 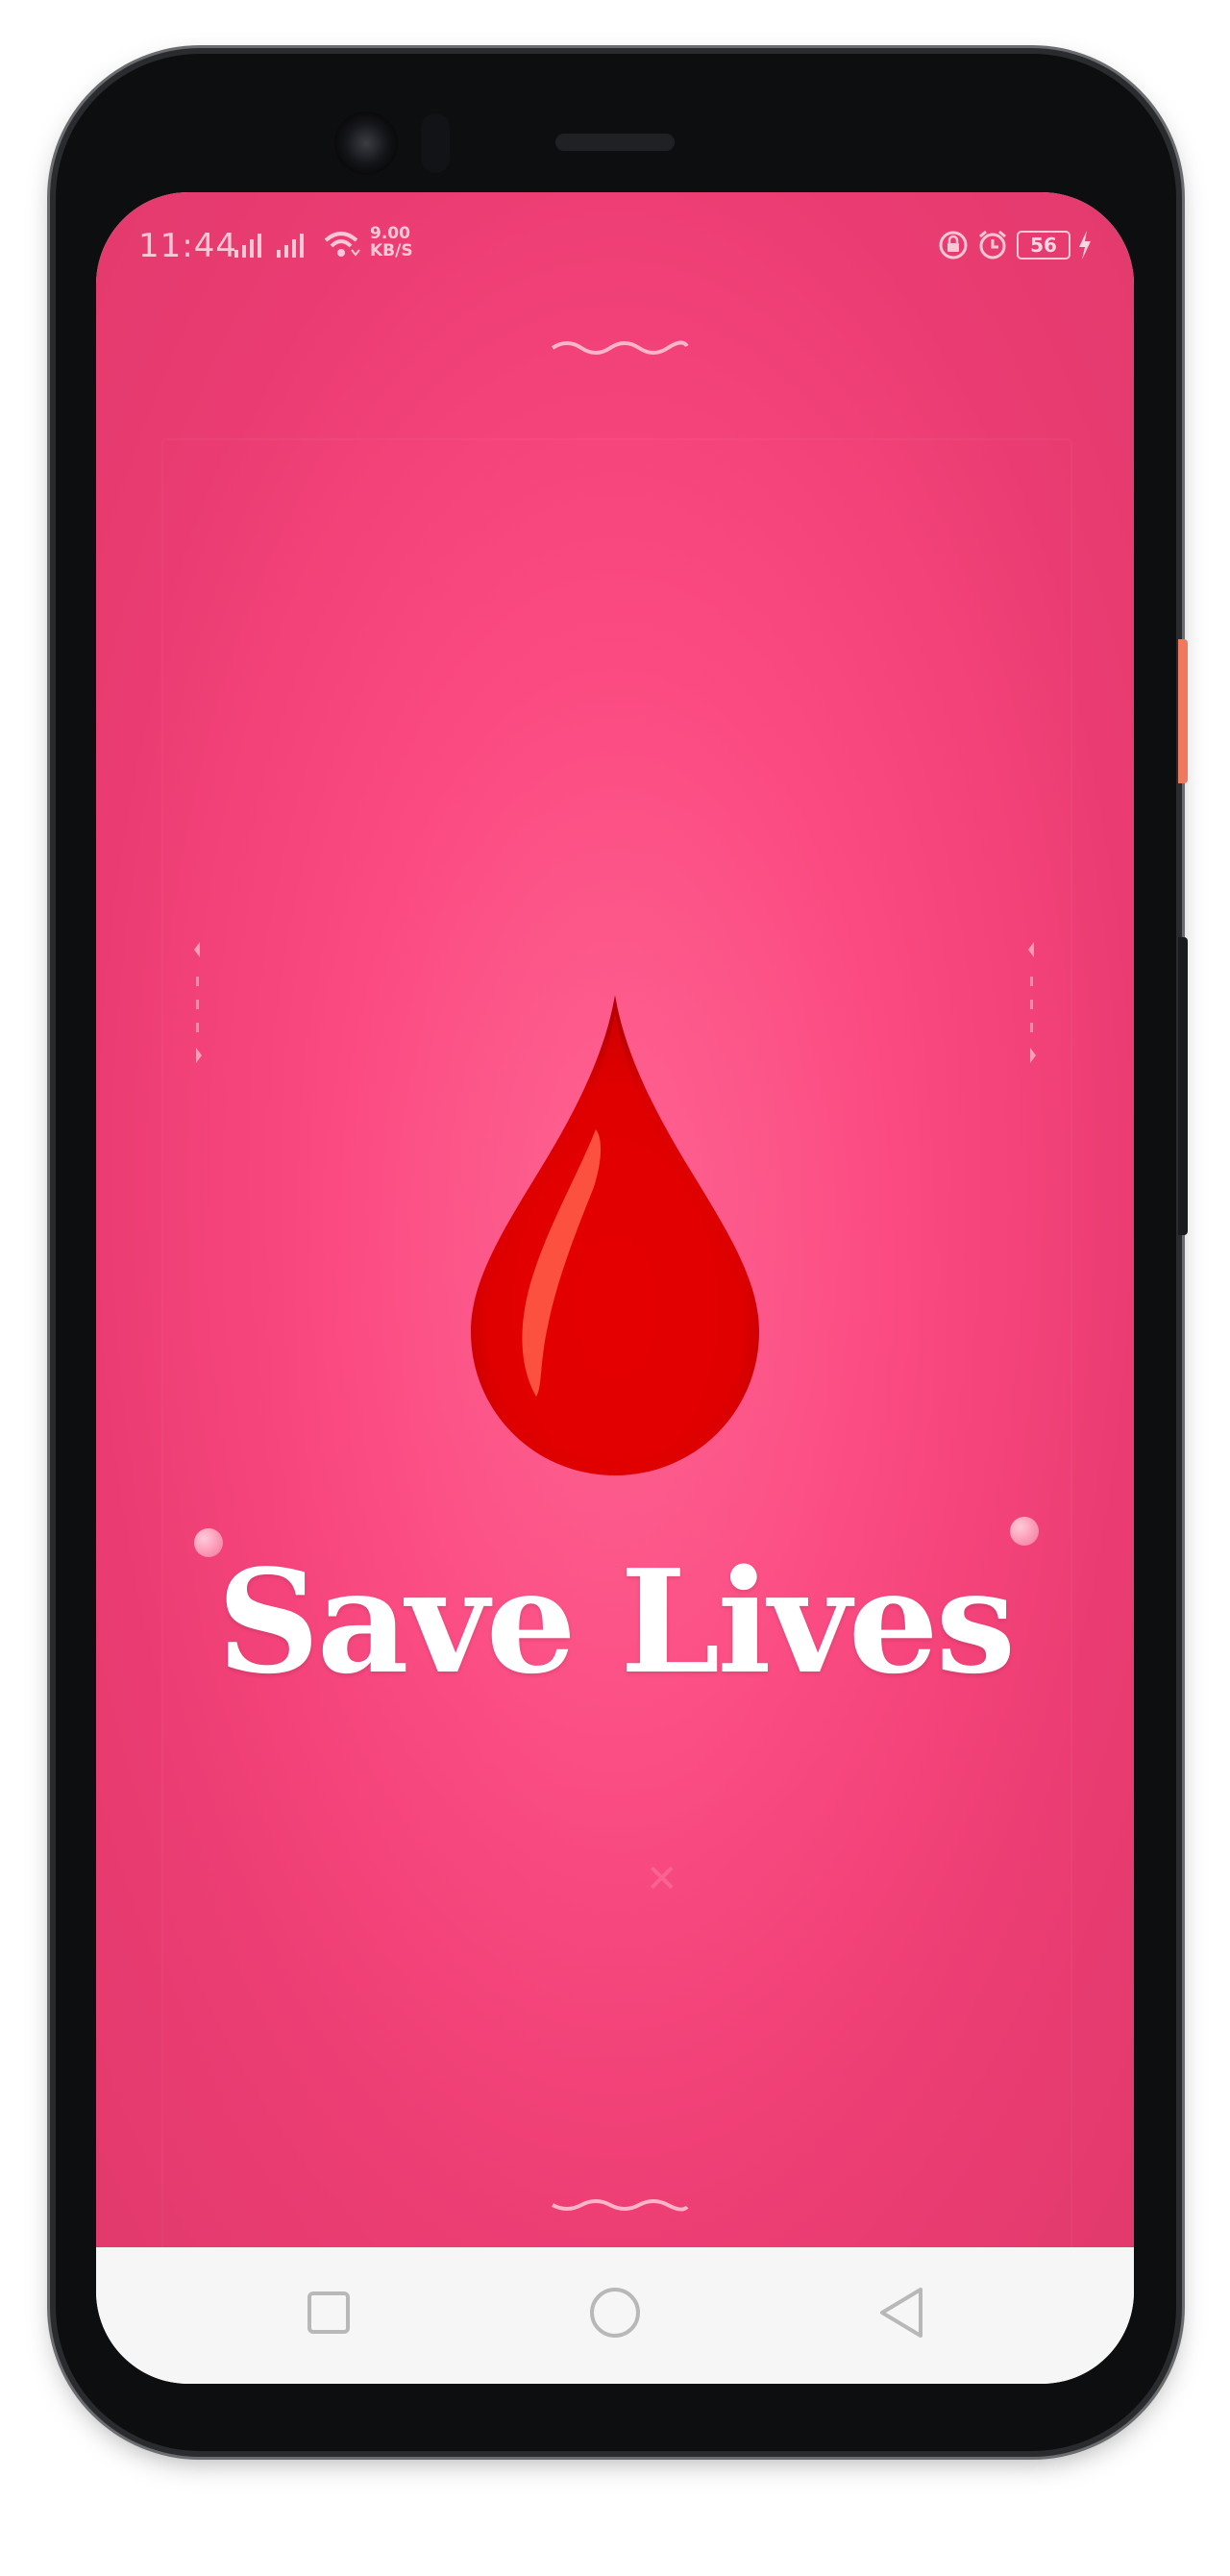 I want to click on front-camera, so click(x=366, y=143).